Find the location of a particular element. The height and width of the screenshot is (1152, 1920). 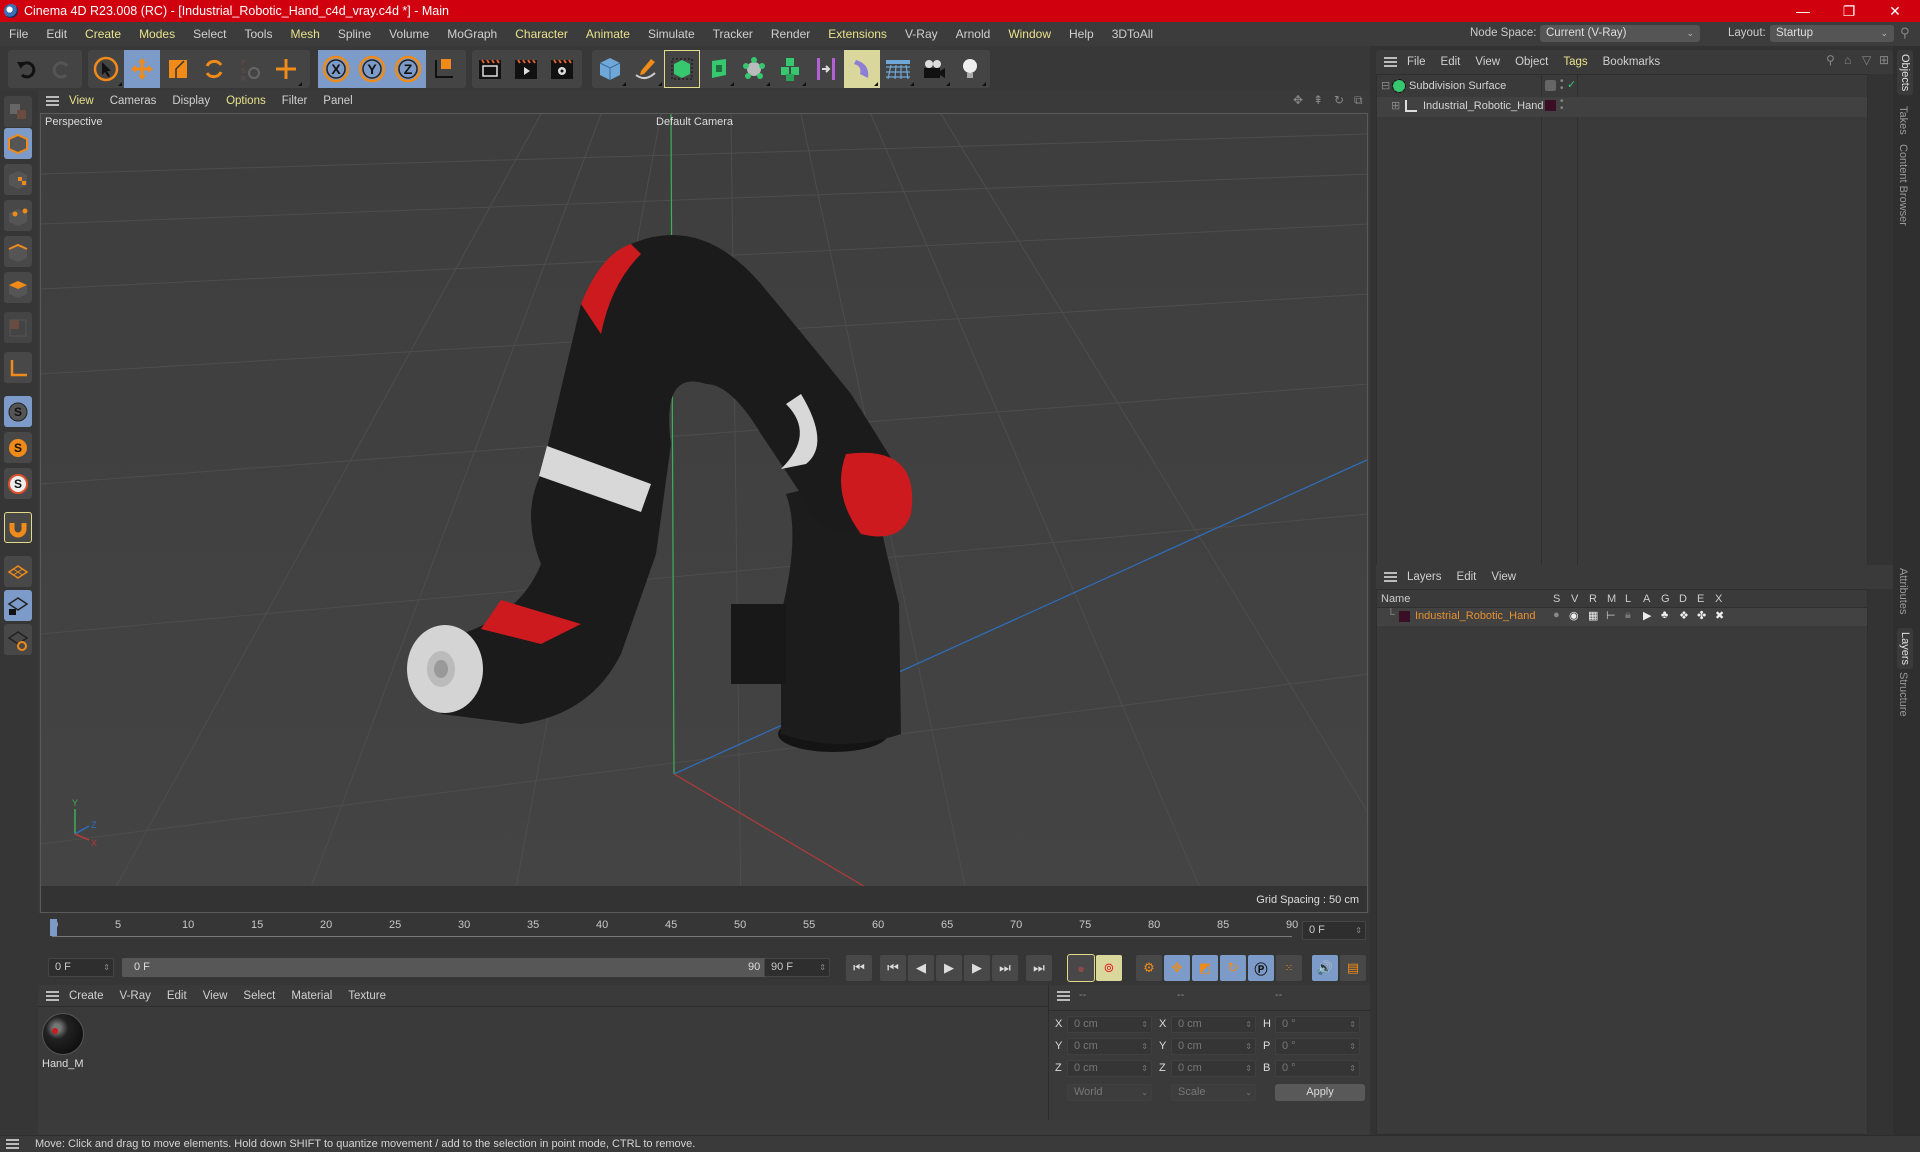

redo-button is located at coordinates (62, 69).